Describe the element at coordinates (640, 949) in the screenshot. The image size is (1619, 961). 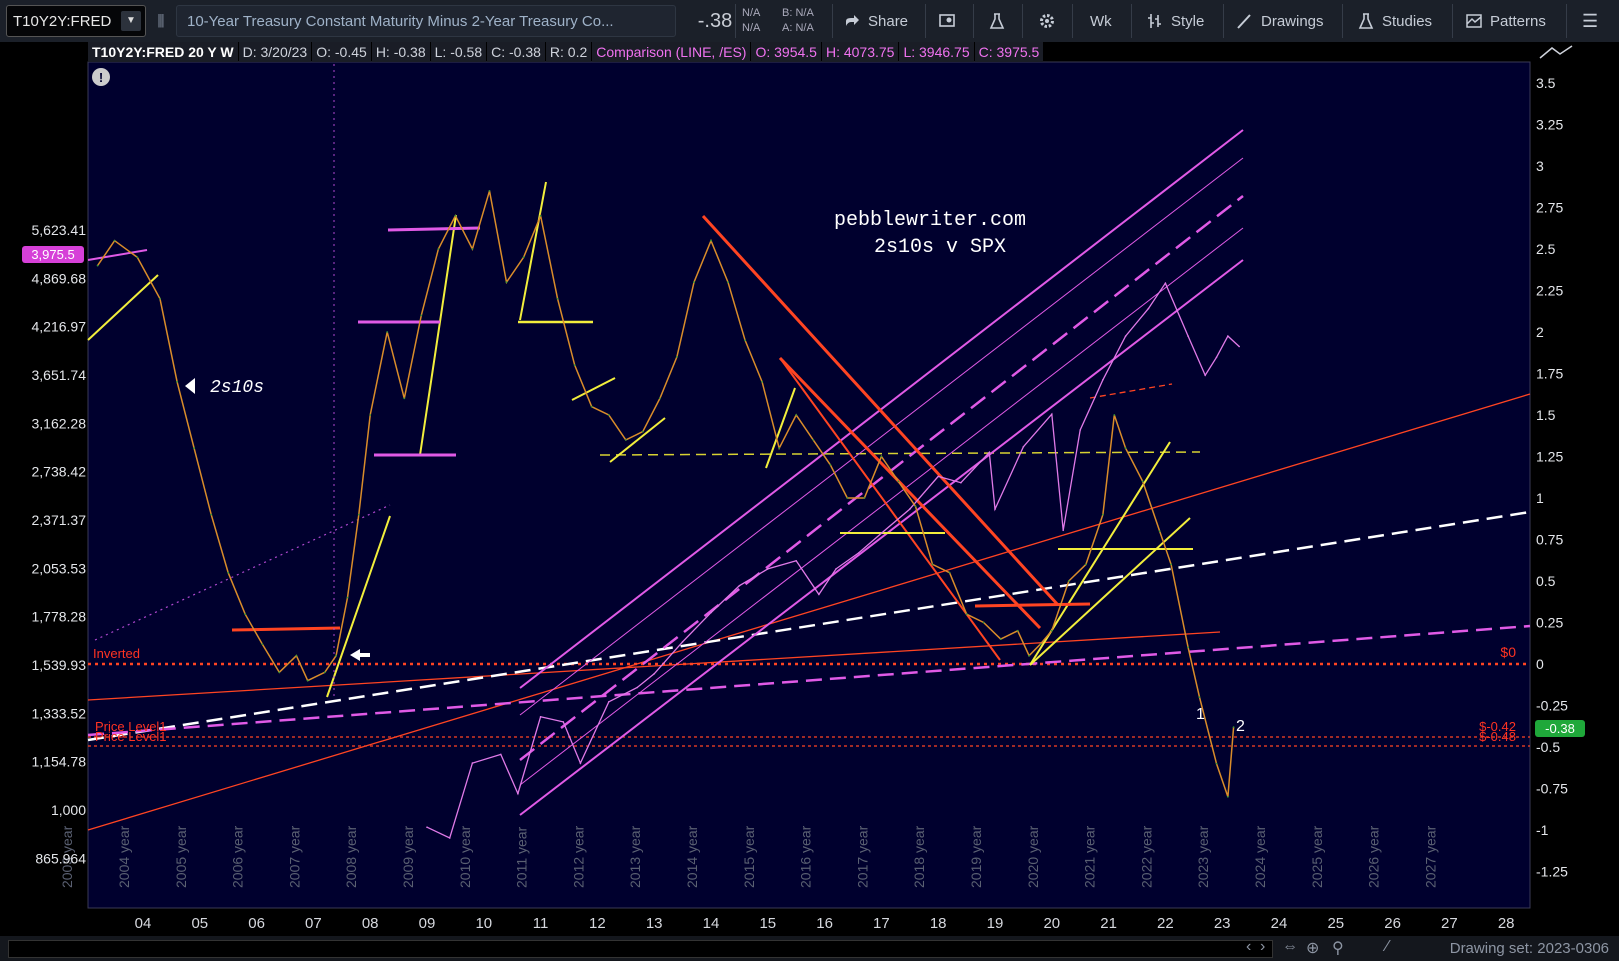
I see `horizontal-scrollbar` at that location.